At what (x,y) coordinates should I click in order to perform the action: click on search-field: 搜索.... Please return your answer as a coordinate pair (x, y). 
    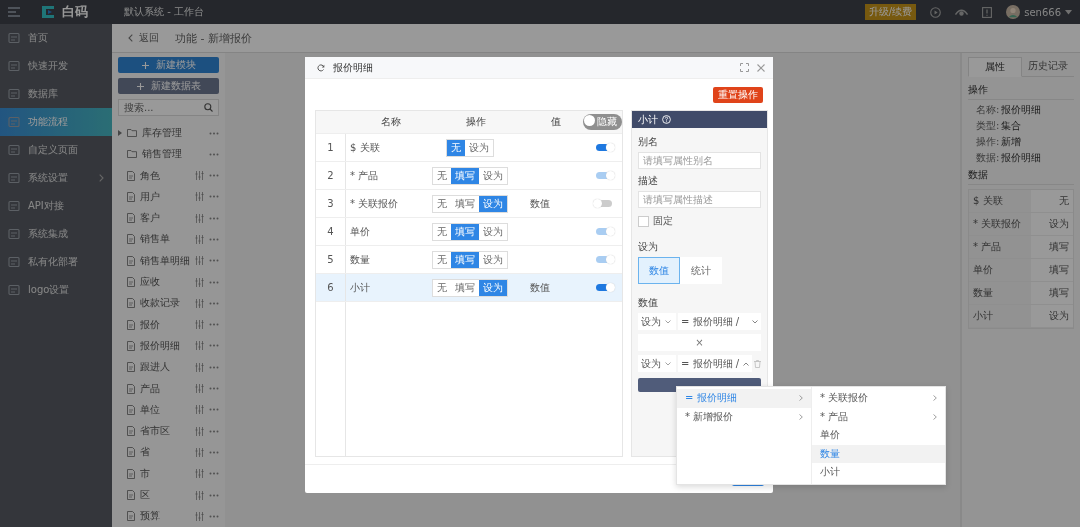
    Looking at the image, I should click on (168, 108).